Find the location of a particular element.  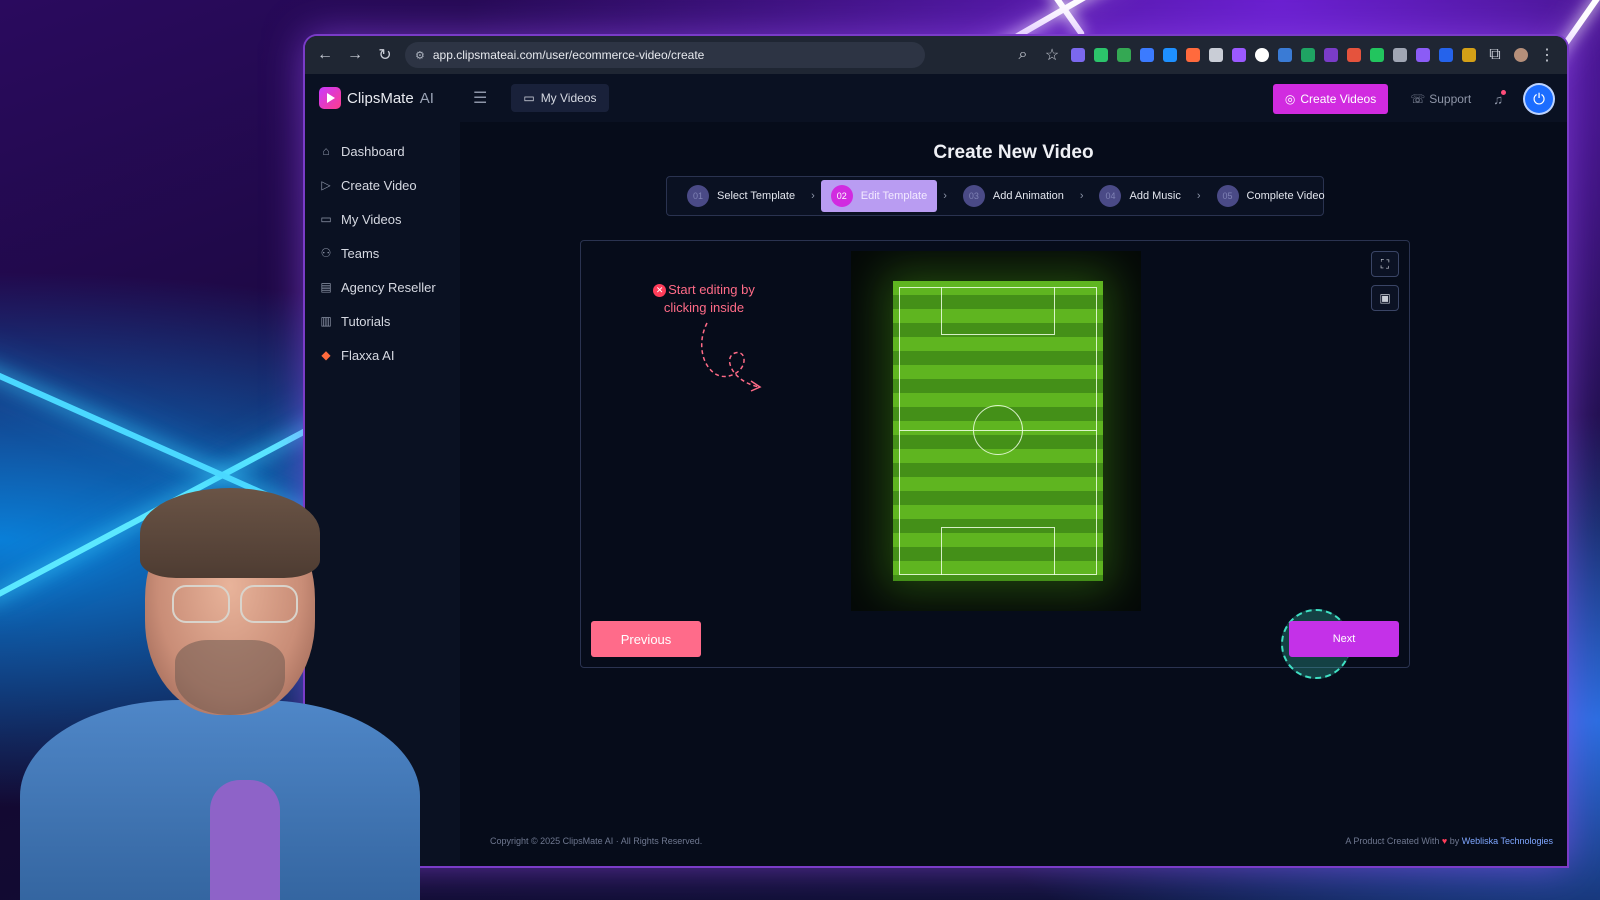

home-icon: ⌂ is located at coordinates (326, 151).